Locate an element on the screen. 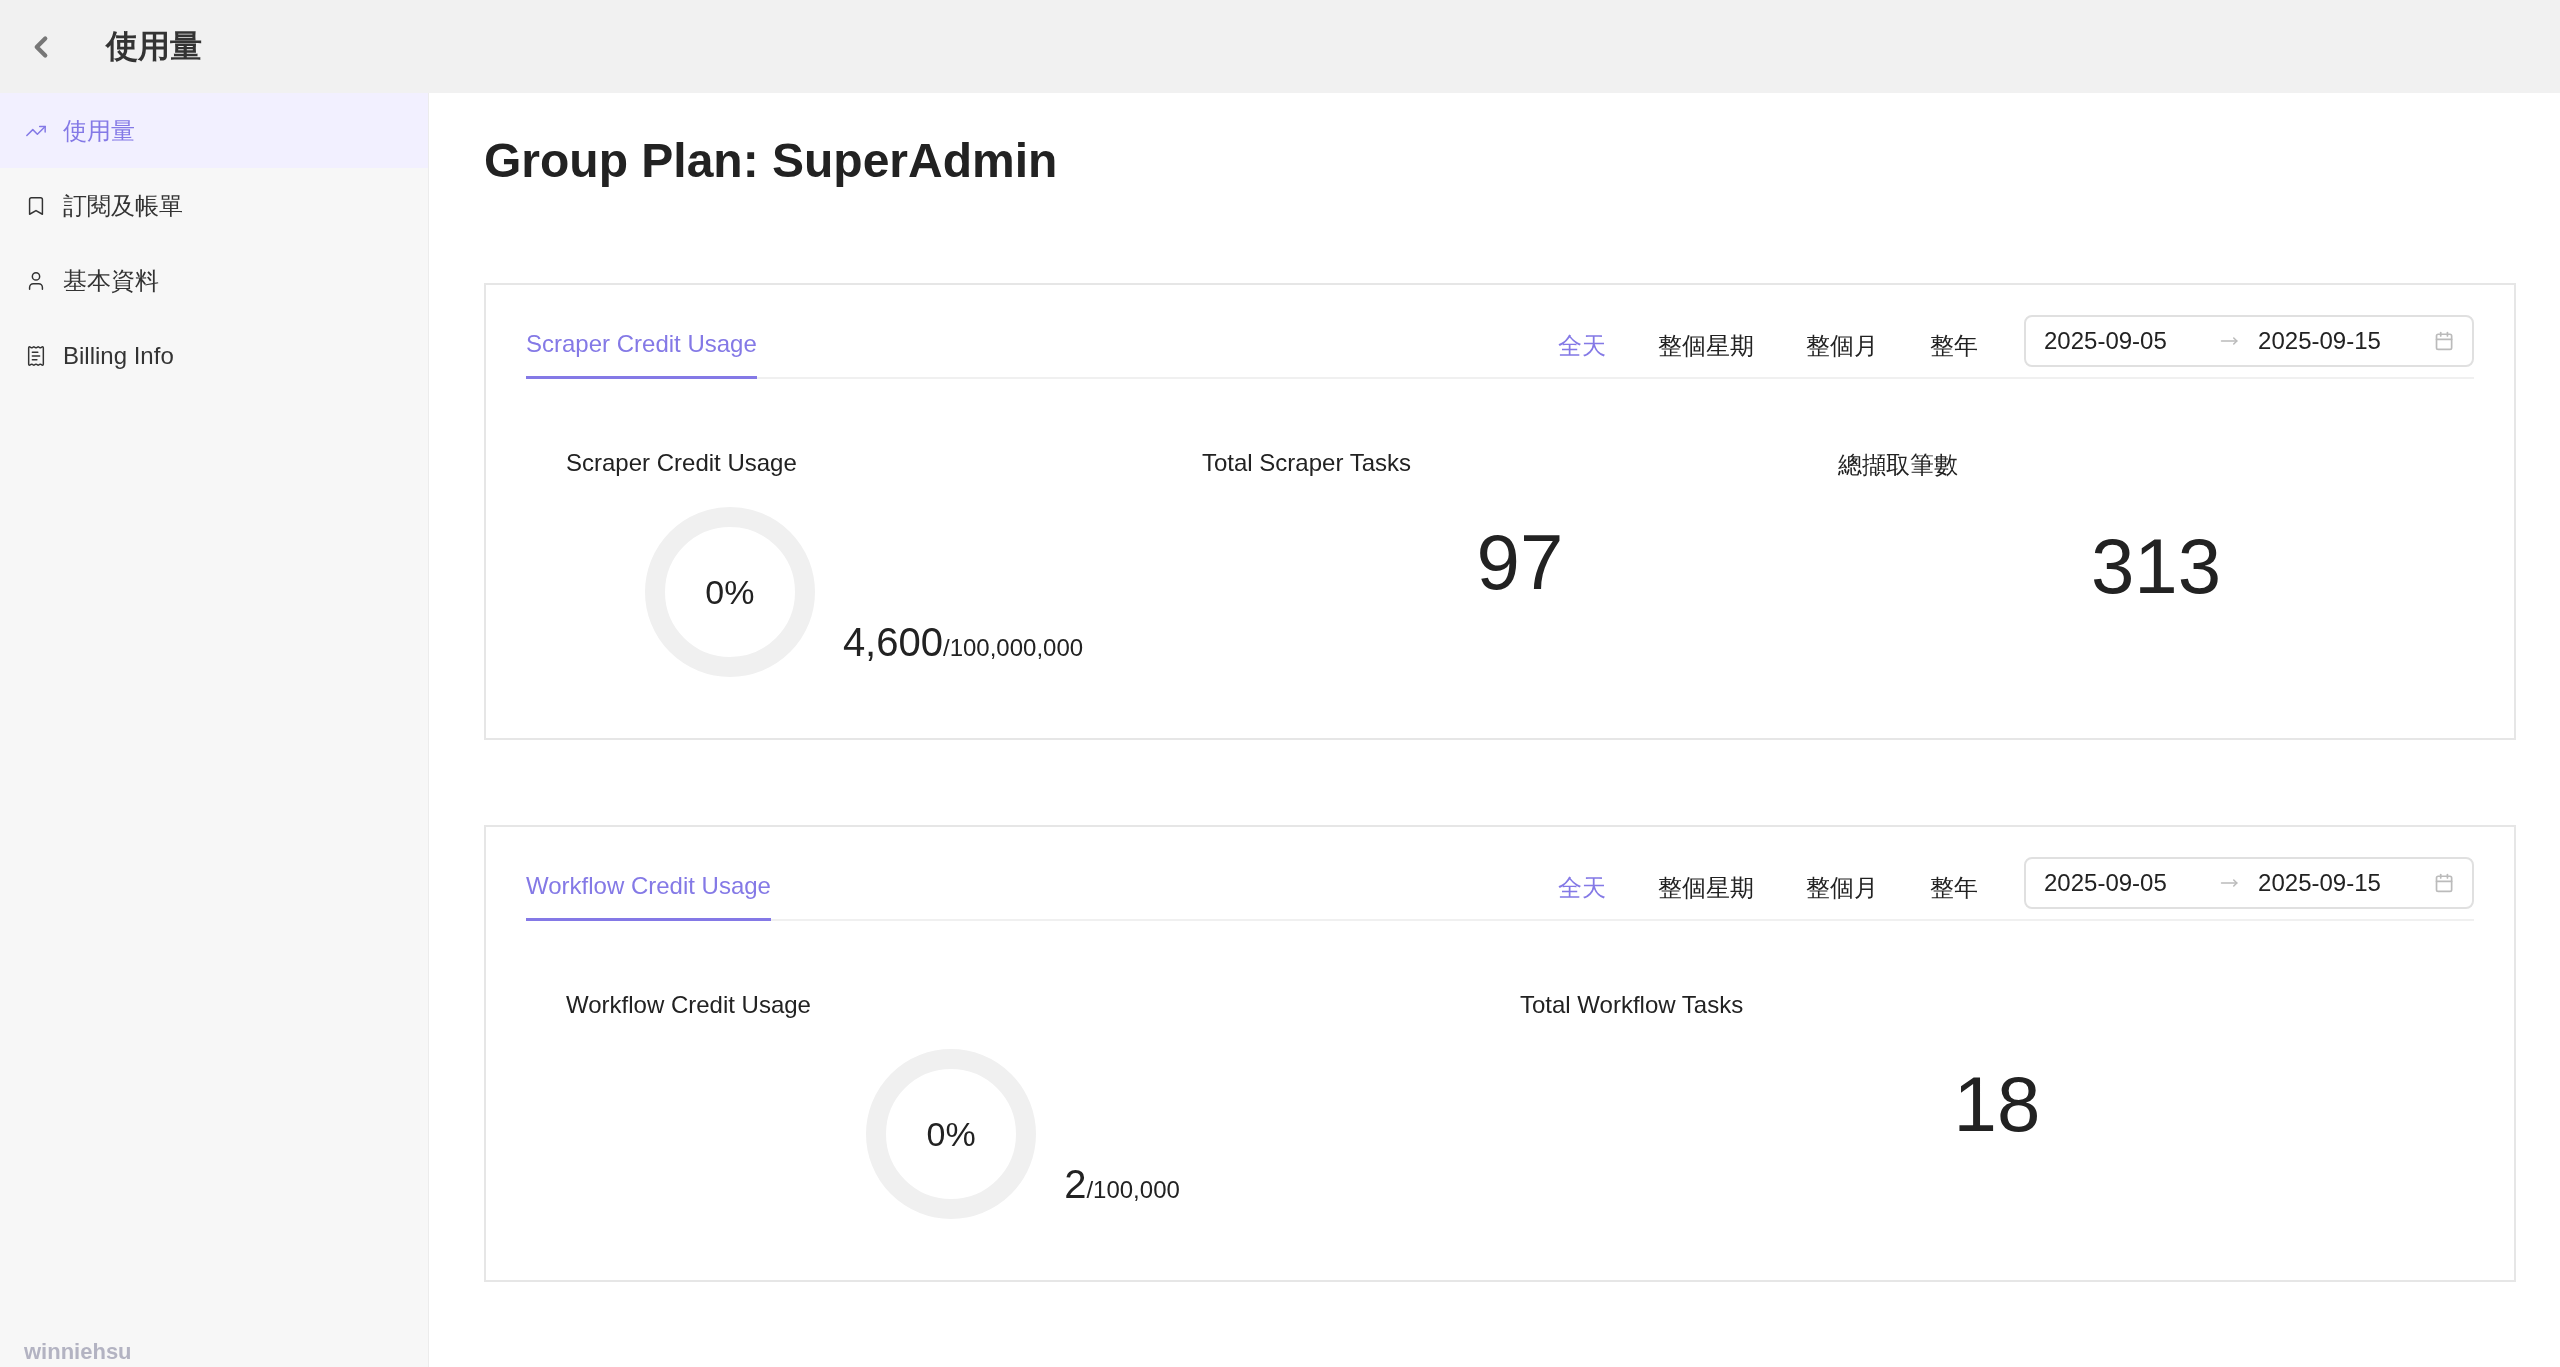 The width and height of the screenshot is (2560, 1367). stat-value: 313 is located at coordinates (2156, 566).